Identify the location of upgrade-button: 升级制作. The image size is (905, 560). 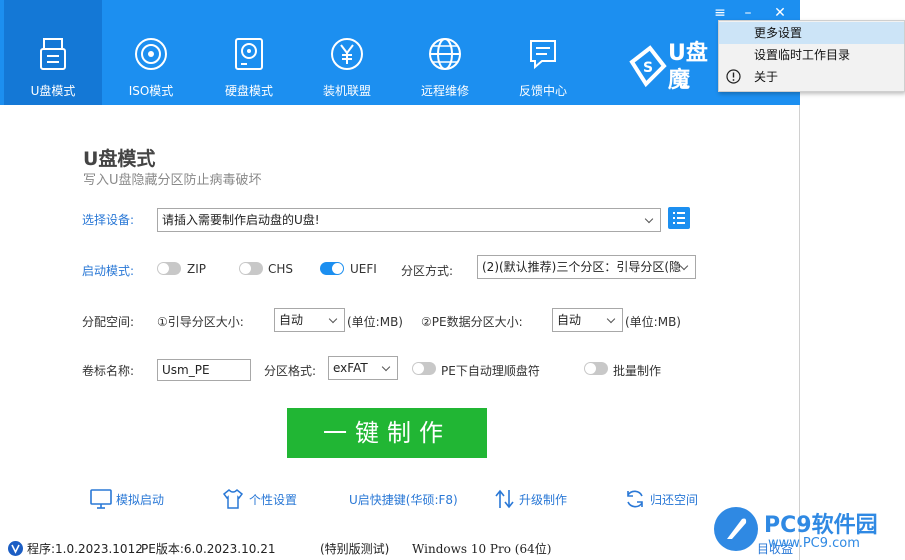
(534, 500).